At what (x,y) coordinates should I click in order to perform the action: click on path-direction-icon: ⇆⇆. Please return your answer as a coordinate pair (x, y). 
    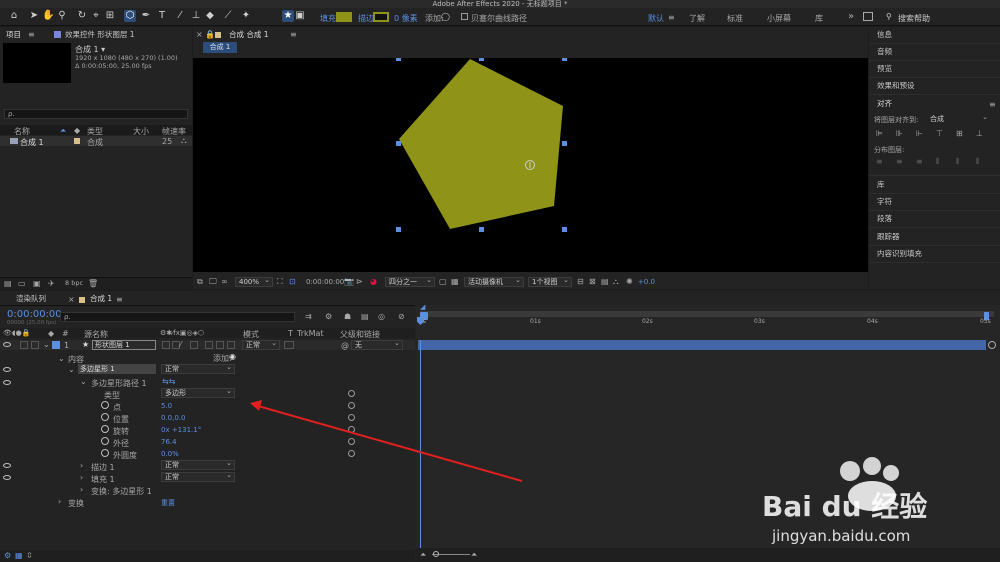
    Looking at the image, I should click on (168, 381).